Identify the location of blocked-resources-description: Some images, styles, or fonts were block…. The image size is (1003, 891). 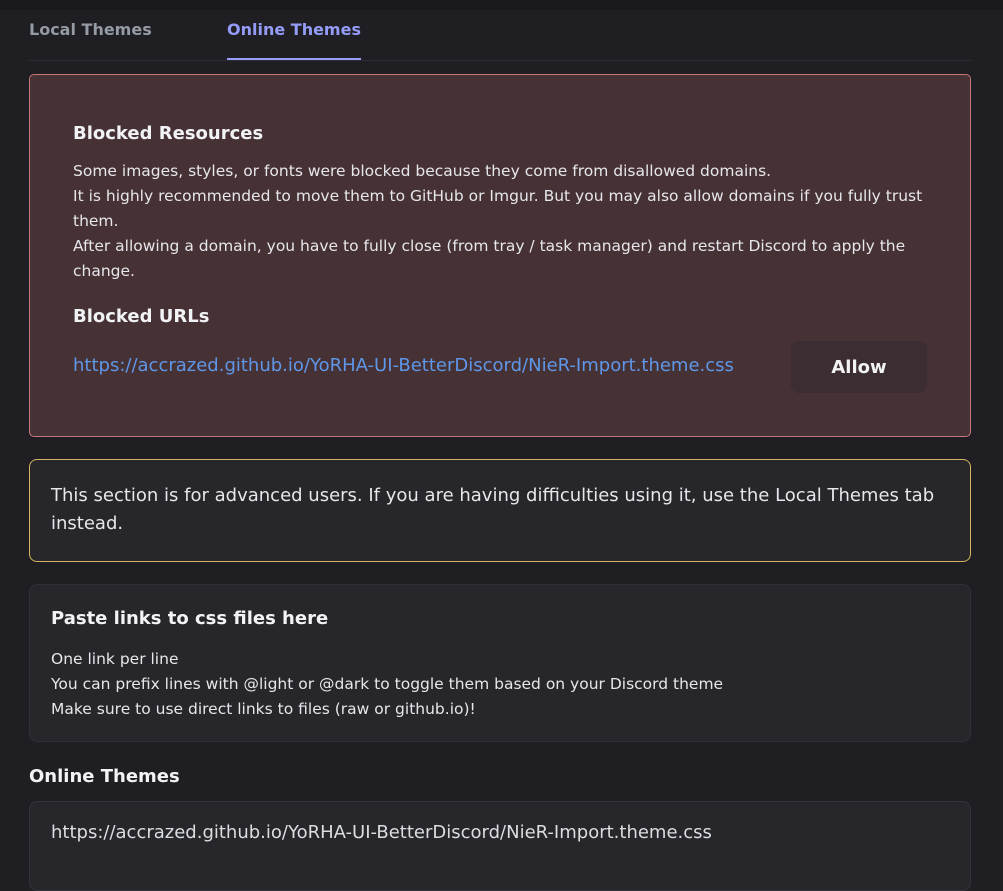
(503, 221).